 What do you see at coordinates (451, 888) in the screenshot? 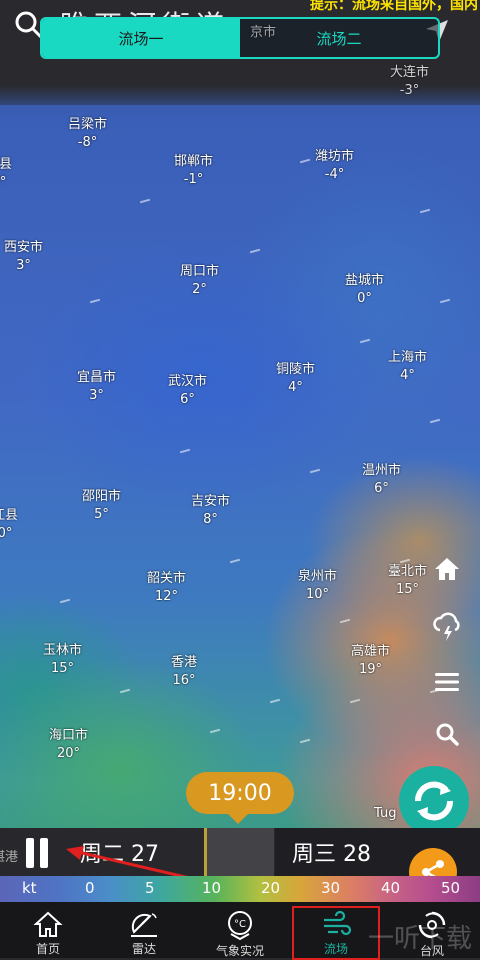
I see `scale-tick: 50` at bounding box center [451, 888].